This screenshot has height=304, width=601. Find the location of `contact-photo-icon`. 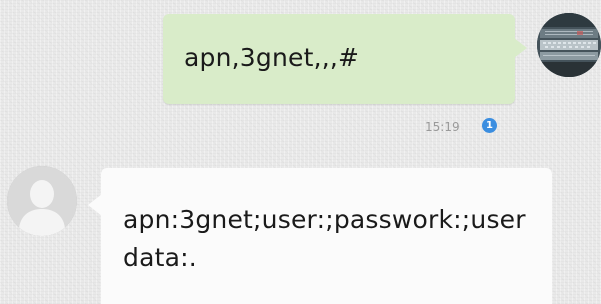

contact-photo-icon is located at coordinates (569, 45).